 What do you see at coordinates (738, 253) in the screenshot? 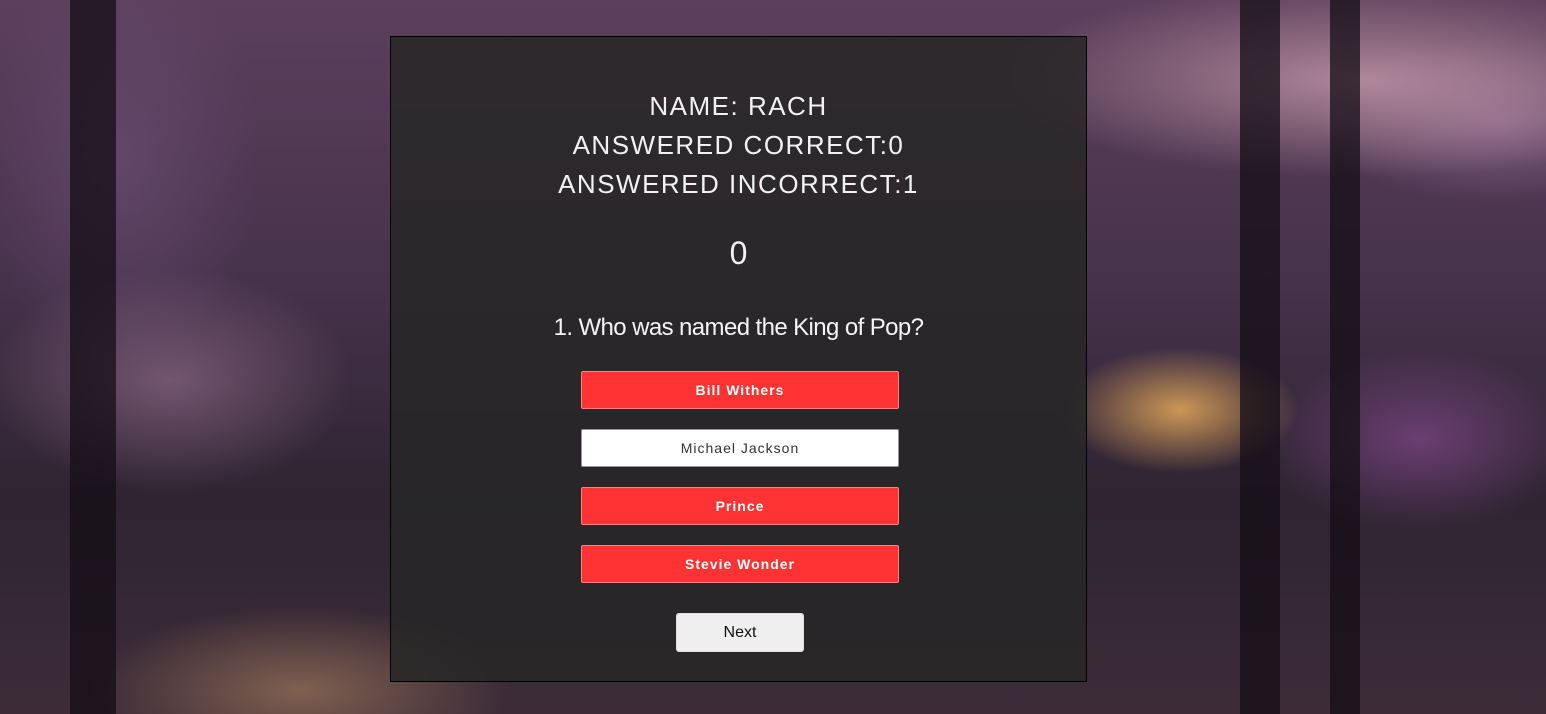
I see `timer: 0` at bounding box center [738, 253].